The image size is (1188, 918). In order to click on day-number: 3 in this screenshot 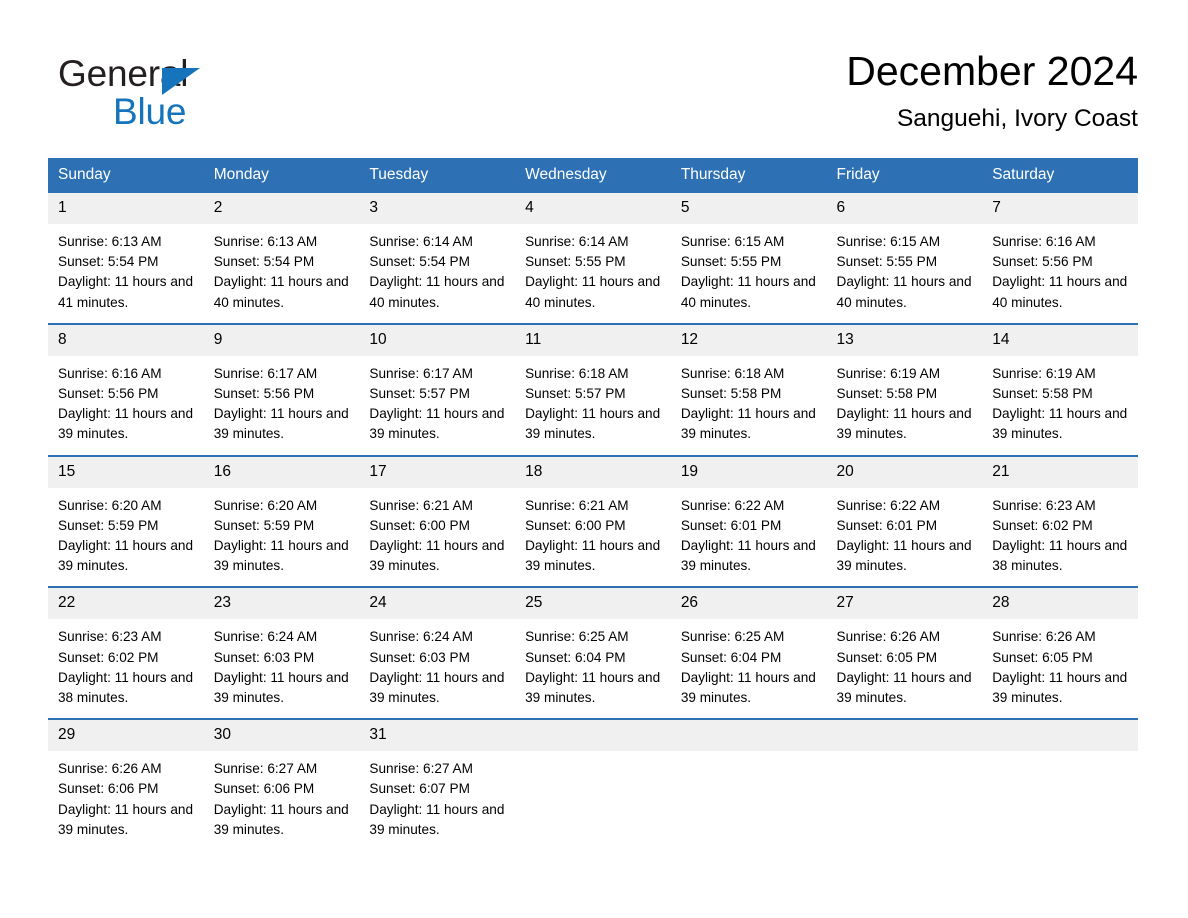, I will do `click(437, 208)`.